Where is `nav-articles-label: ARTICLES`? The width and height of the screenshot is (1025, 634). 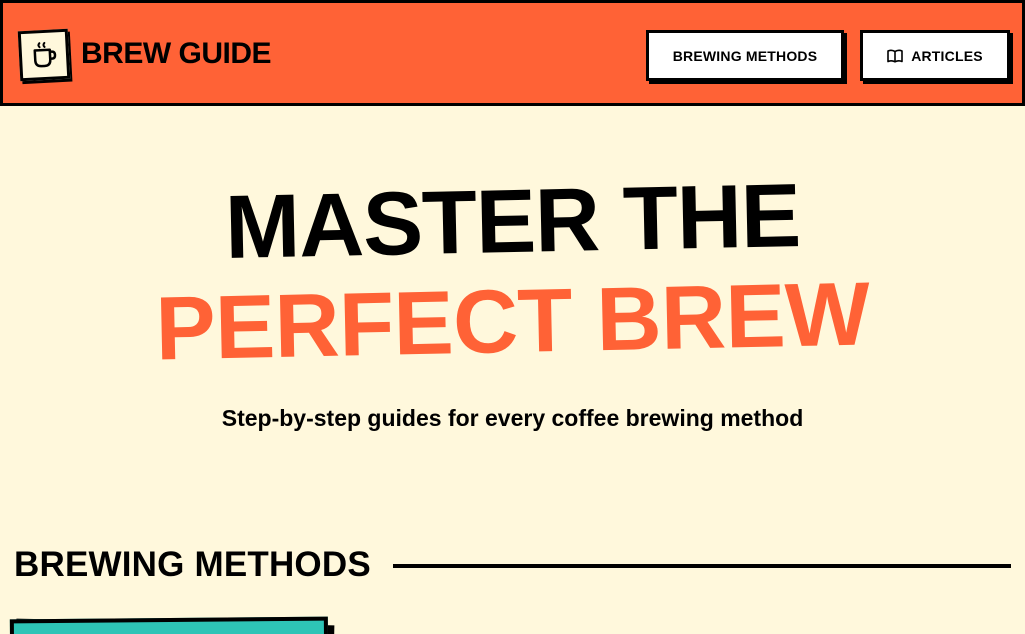 nav-articles-label: ARTICLES is located at coordinates (947, 55).